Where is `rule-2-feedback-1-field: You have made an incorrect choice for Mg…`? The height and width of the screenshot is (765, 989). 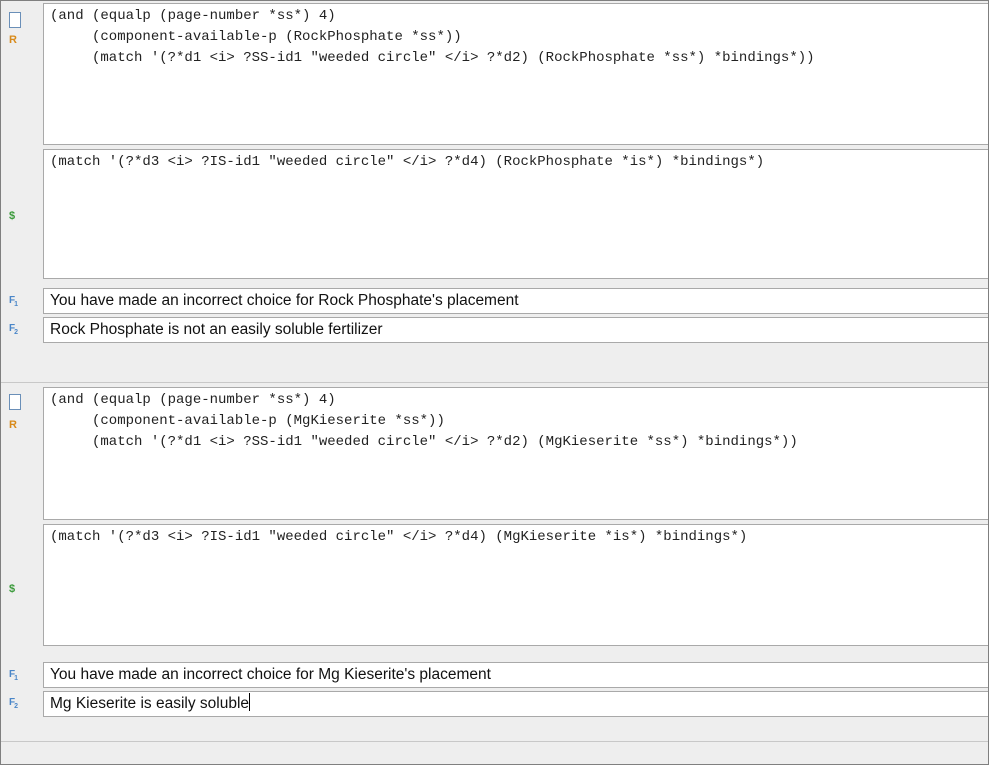
rule-2-feedback-1-field: You have made an incorrect choice for Mg… is located at coordinates (515, 675).